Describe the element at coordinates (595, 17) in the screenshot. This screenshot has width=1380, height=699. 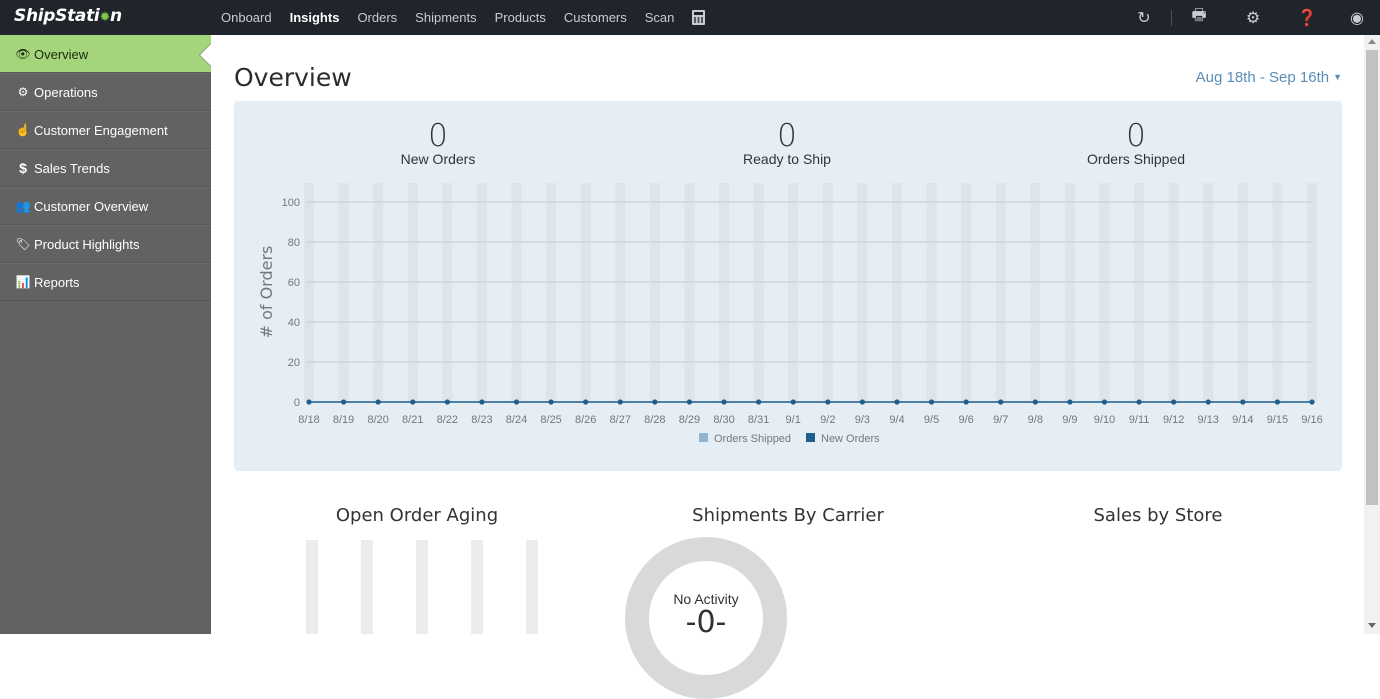
I see `nav-customers: Customers` at that location.